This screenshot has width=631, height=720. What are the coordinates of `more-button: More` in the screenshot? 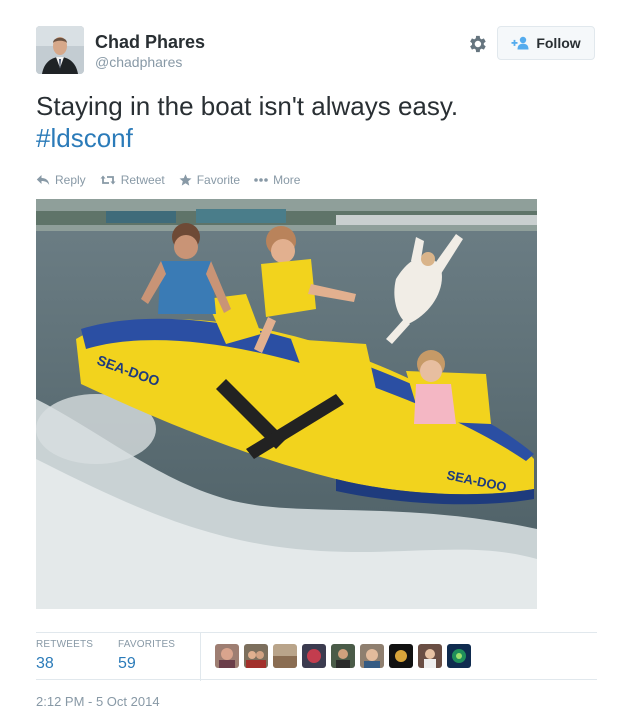 It's located at (277, 180).